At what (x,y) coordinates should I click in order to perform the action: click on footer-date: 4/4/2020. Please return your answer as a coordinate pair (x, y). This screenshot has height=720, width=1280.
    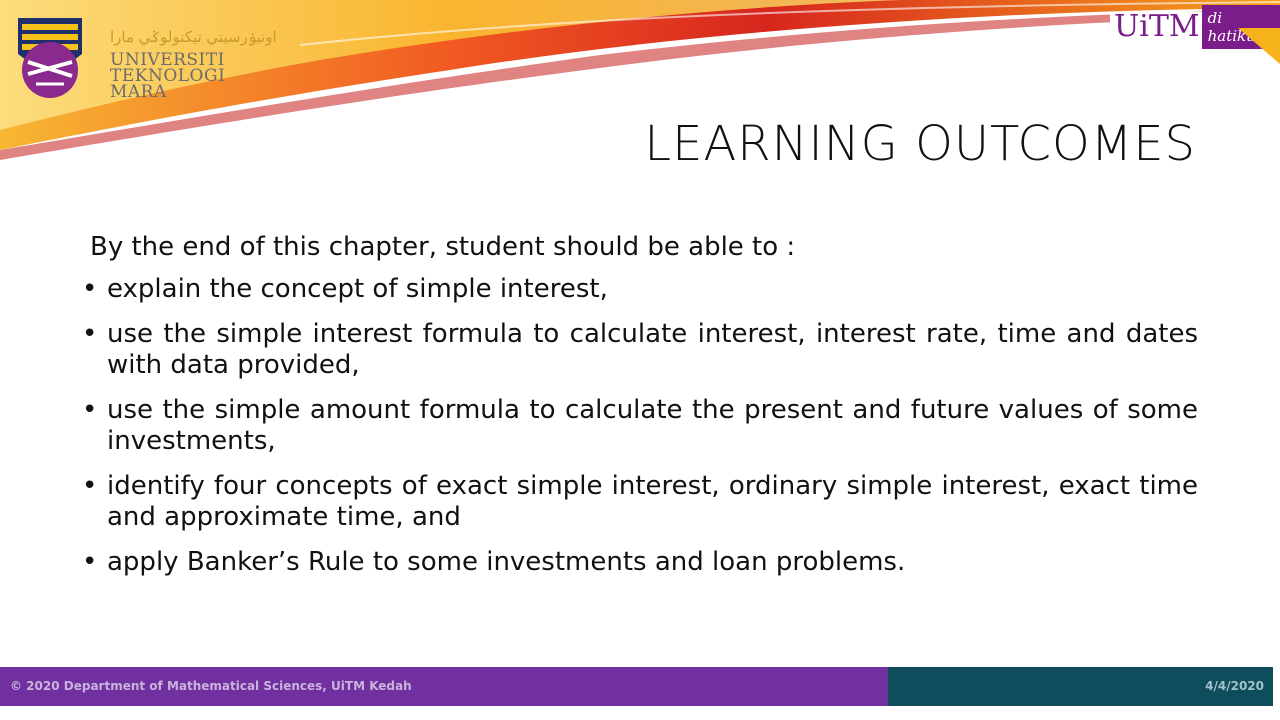
    Looking at the image, I should click on (1234, 686).